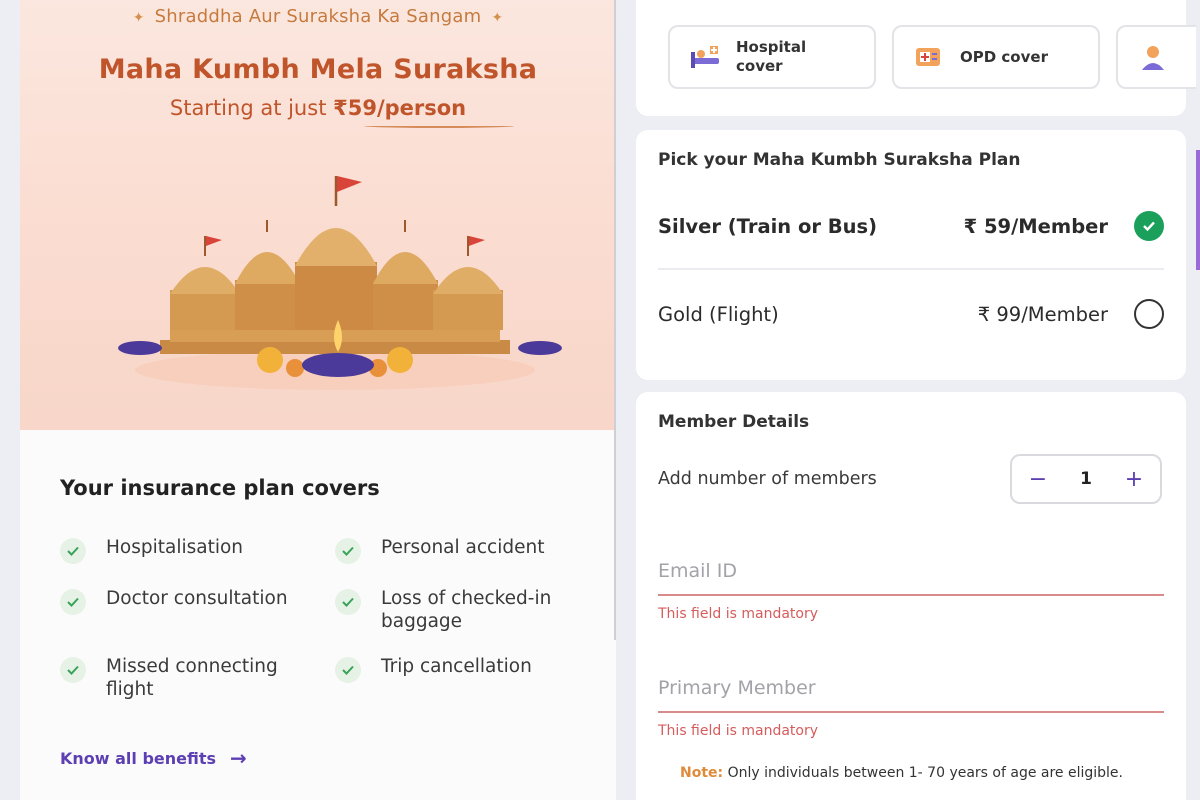  What do you see at coordinates (911, 578) in the screenshot?
I see `email-field` at bounding box center [911, 578].